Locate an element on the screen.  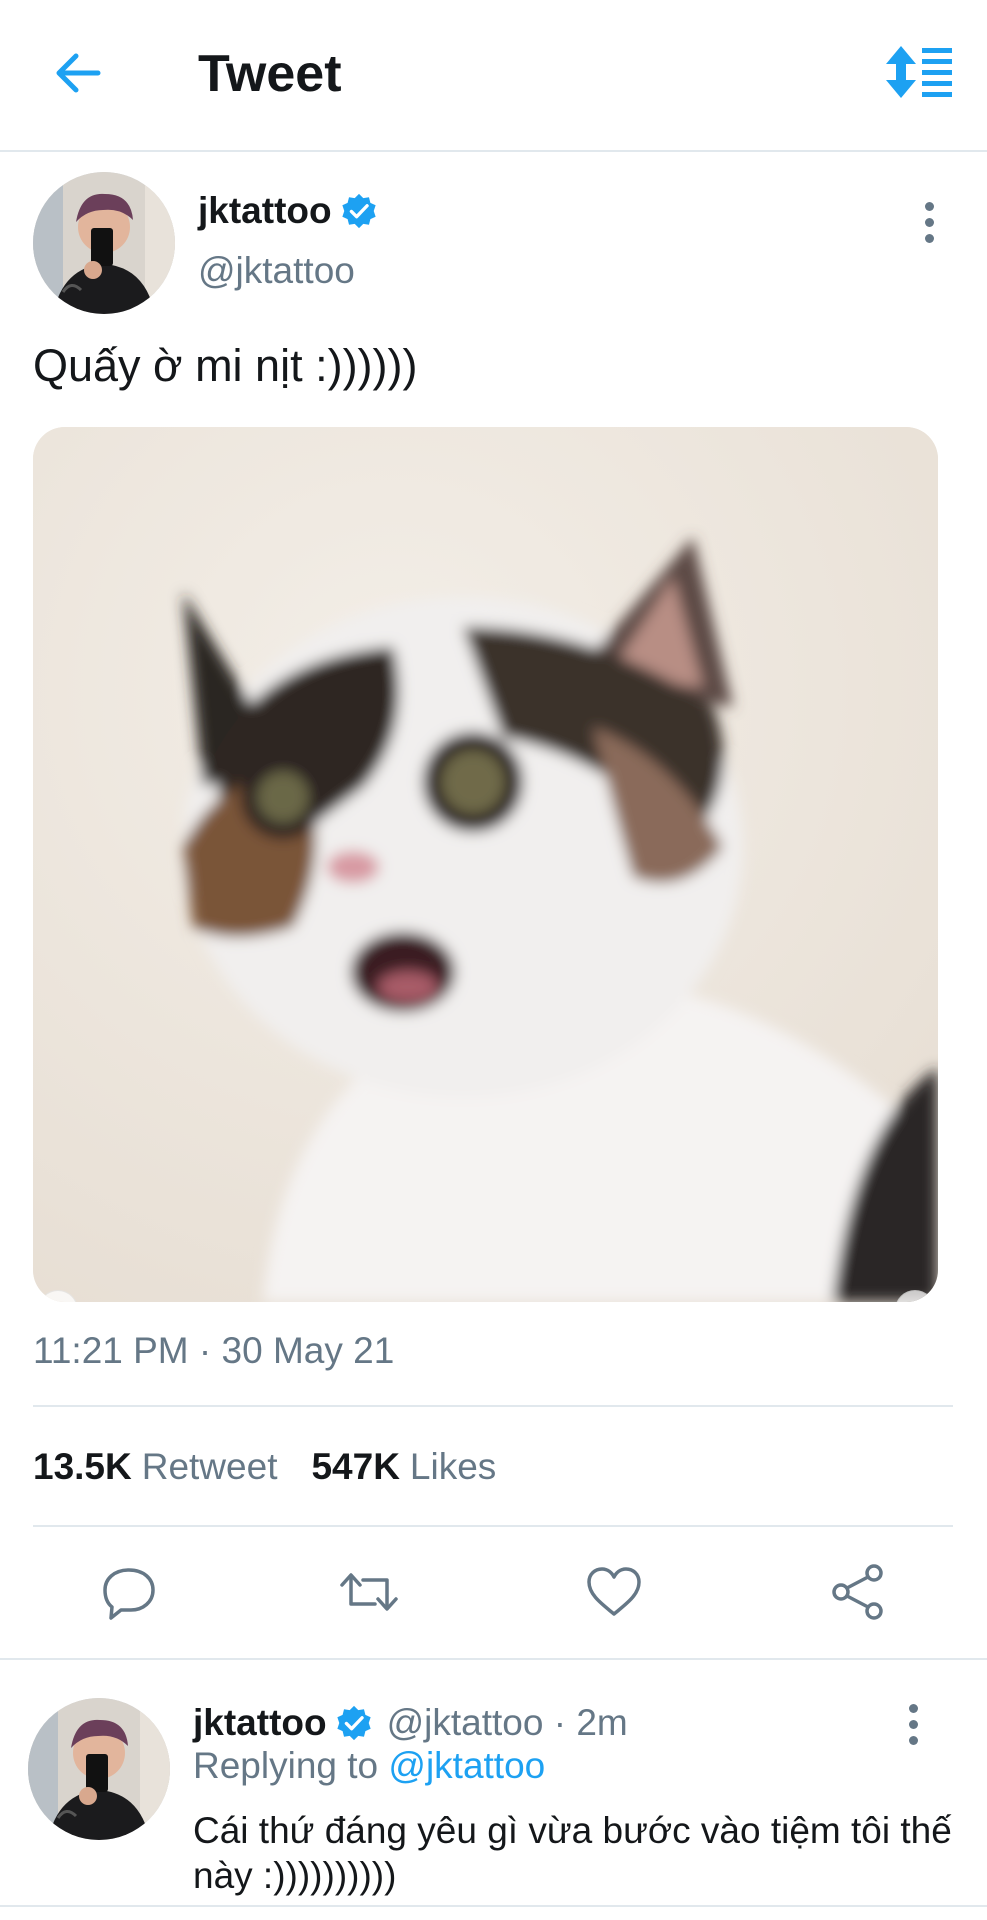
reply-icon is located at coordinates (129, 1594).